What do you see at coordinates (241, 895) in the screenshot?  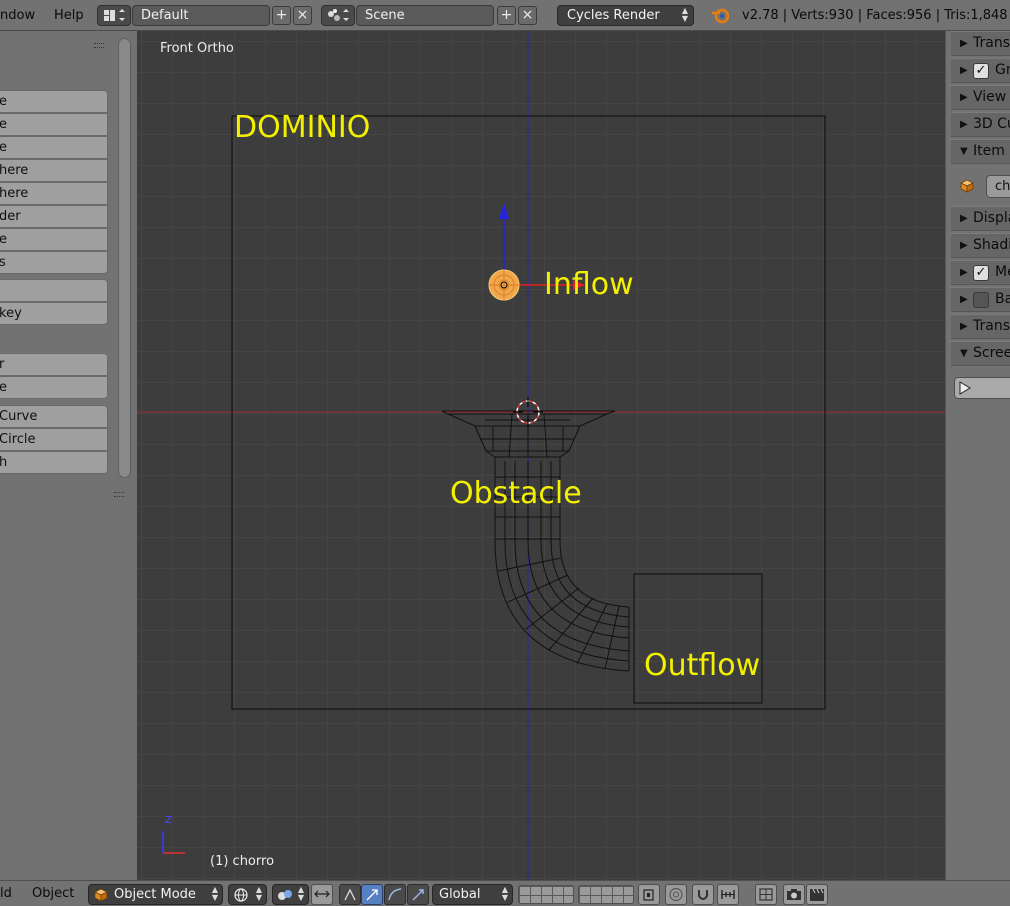 I see `wireframe-sphere-icon` at bounding box center [241, 895].